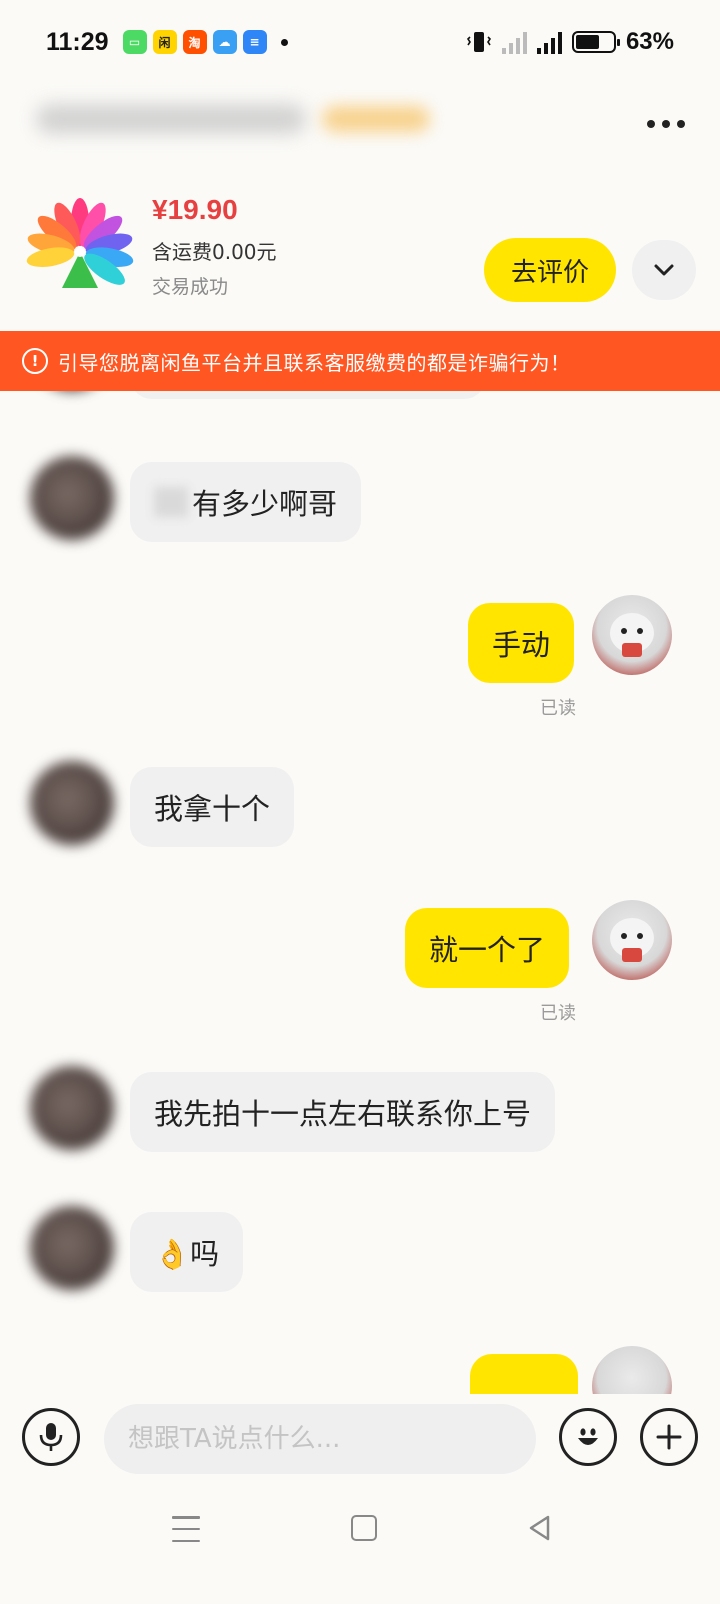 This screenshot has height=1604, width=720. What do you see at coordinates (524, 1374) in the screenshot?
I see `message-bubble-self-partial` at bounding box center [524, 1374].